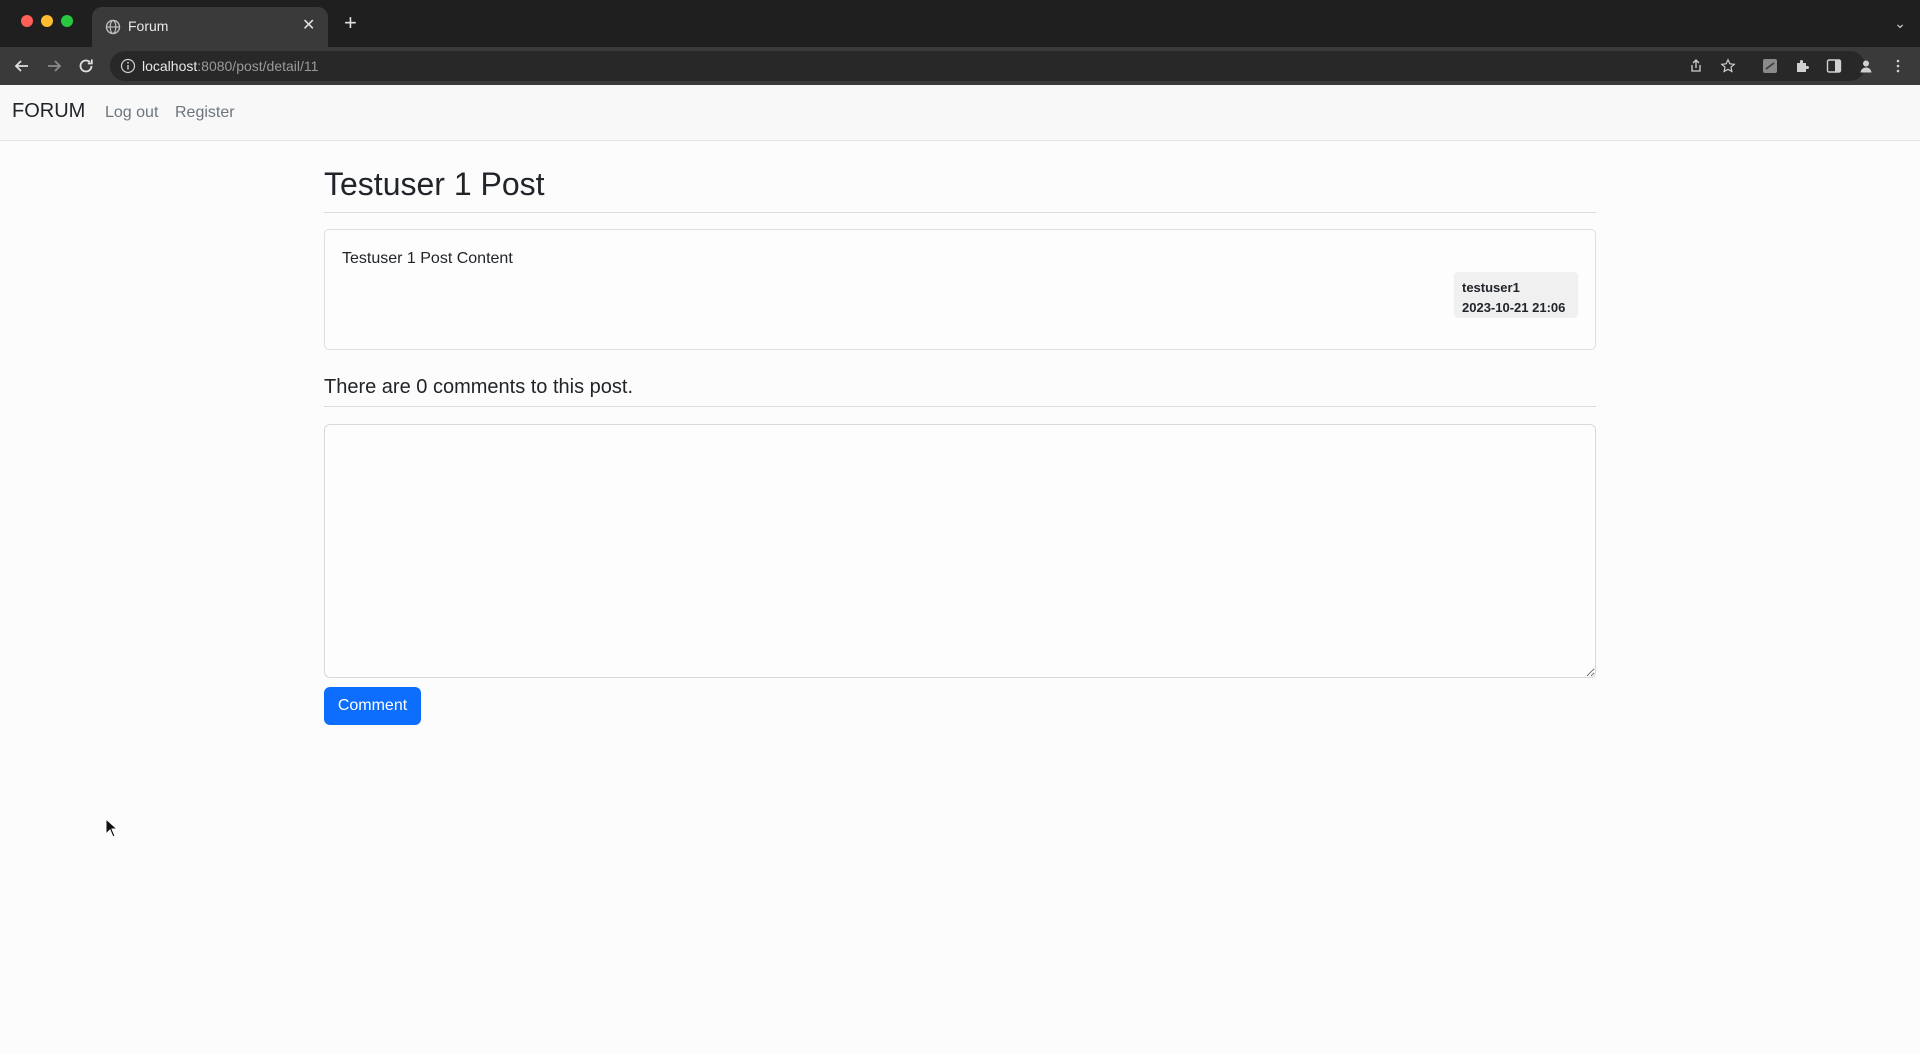 The width and height of the screenshot is (1920, 1054). I want to click on logout-link: Log out, so click(131, 113).